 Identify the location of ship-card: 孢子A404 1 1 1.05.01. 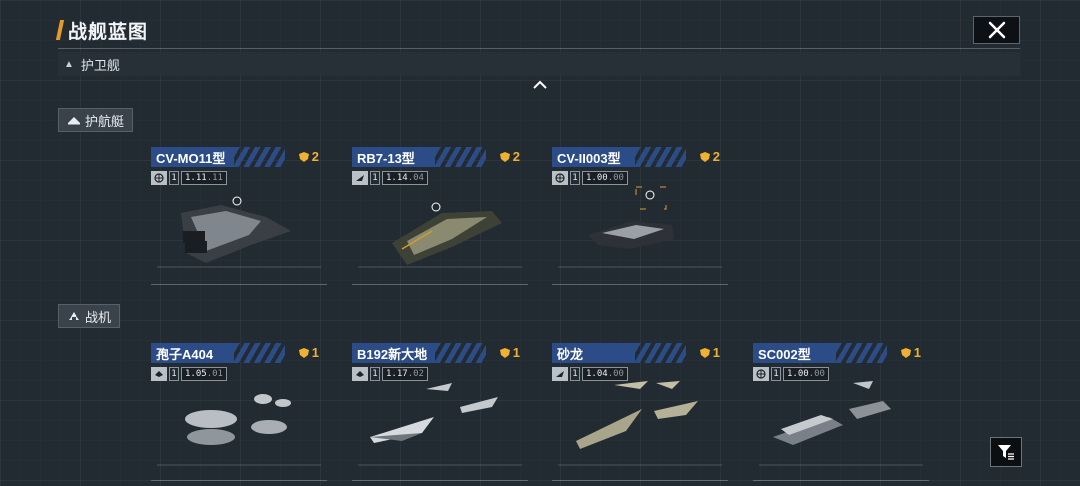
(239, 412).